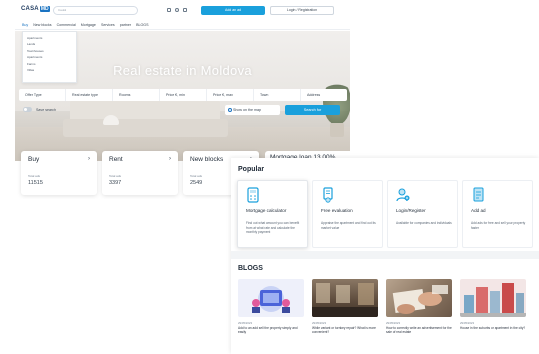  I want to click on town-select: Town, so click(277, 95).